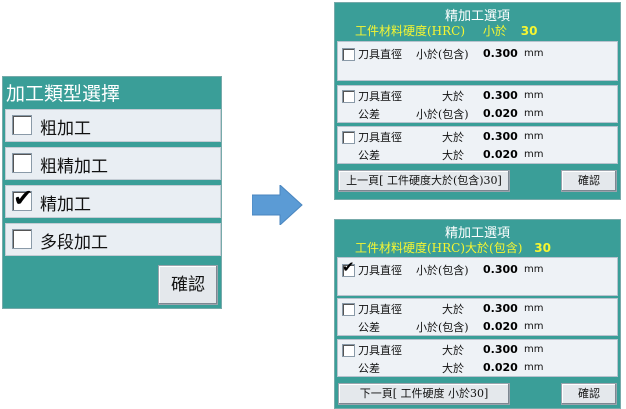  What do you see at coordinates (113, 163) in the screenshot?
I see `option-semi-finish: 粗精加工` at bounding box center [113, 163].